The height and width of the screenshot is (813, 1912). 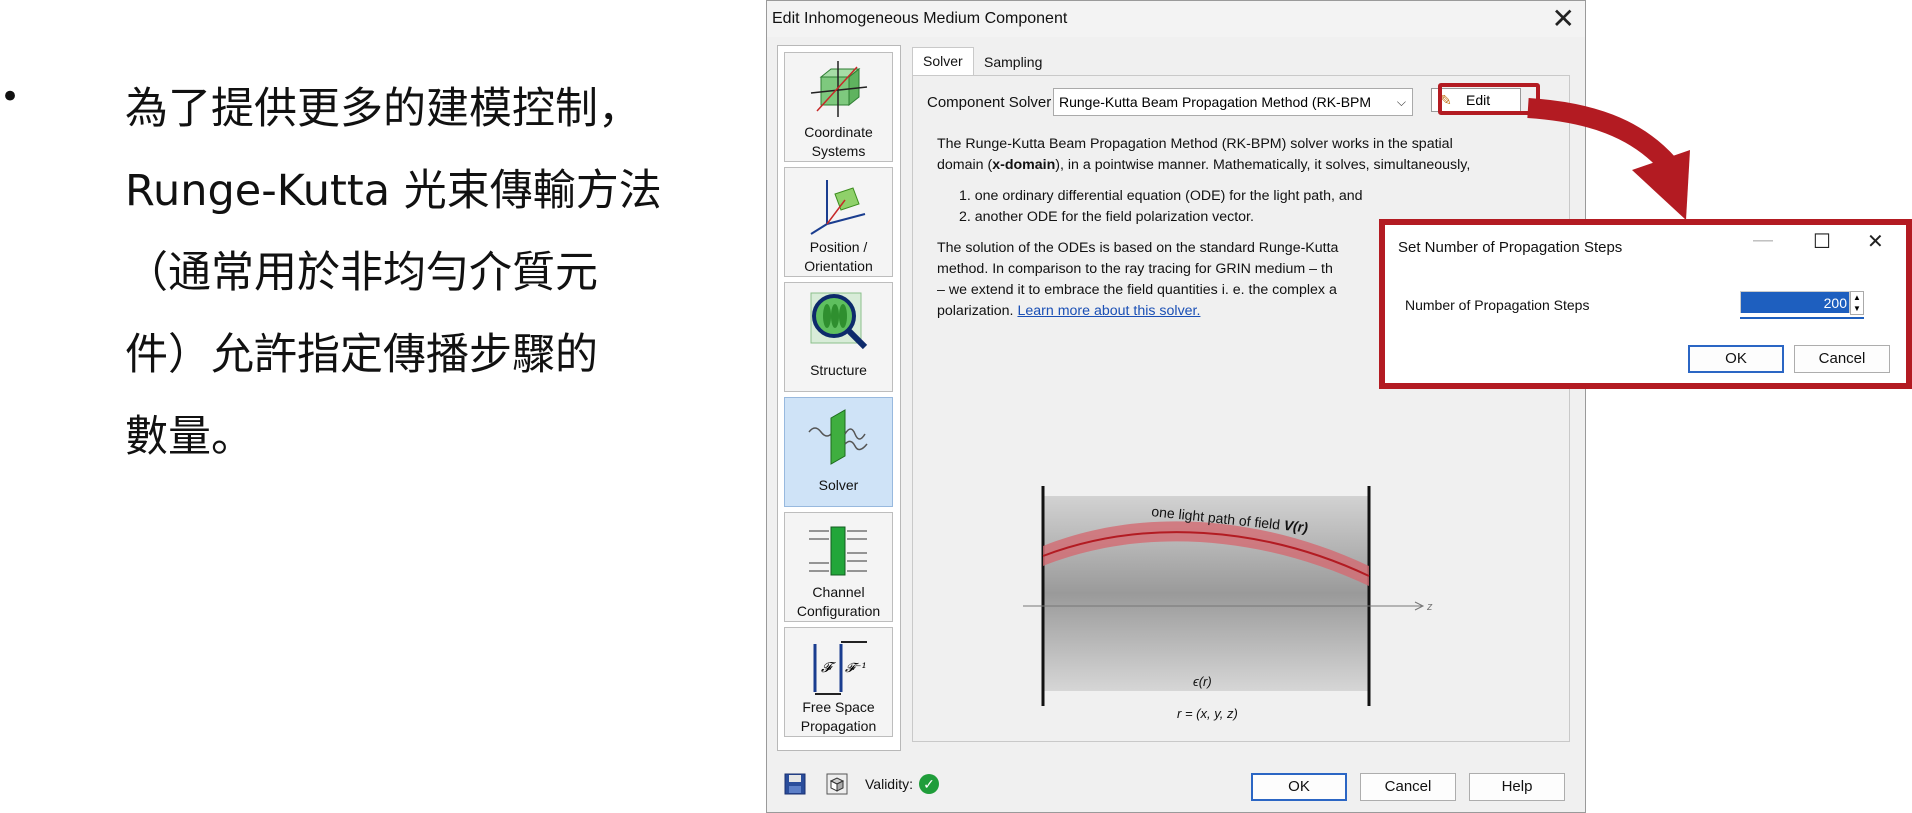 I want to click on learn-more-link: Learn more about this solver., so click(x=1108, y=311).